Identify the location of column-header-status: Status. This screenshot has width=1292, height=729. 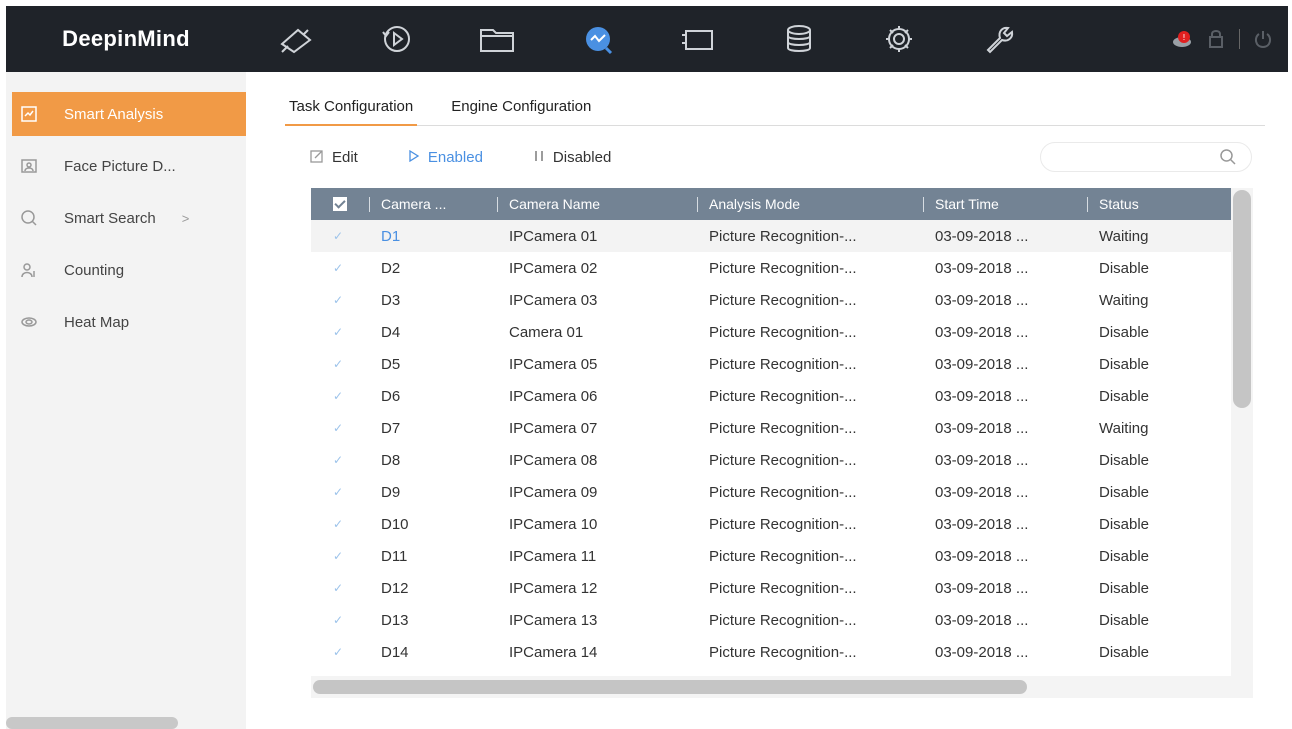
(1159, 204).